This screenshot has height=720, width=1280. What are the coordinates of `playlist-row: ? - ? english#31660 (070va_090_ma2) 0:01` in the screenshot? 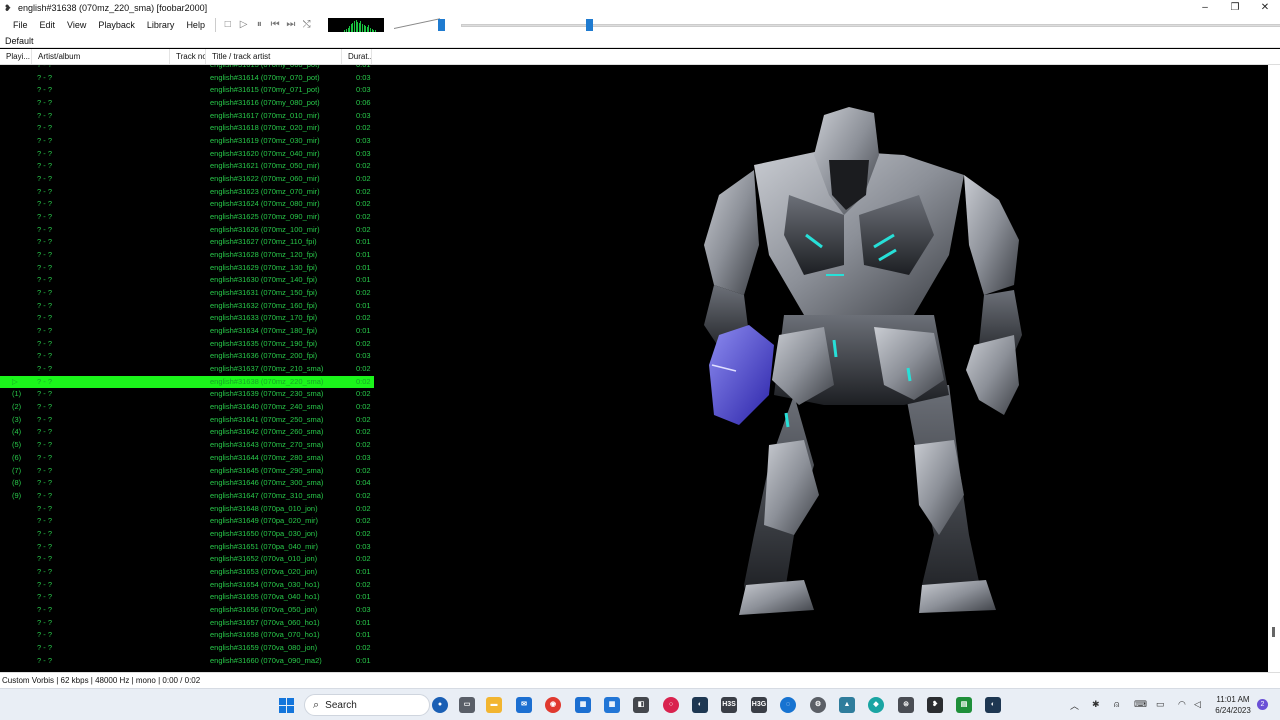 It's located at (187, 661).